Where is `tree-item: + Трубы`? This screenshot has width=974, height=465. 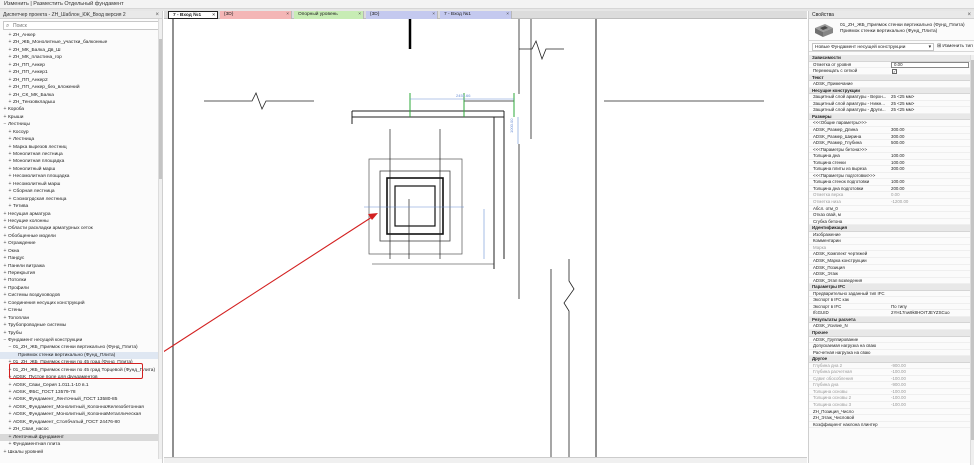
tree-item: + Трубы is located at coordinates (81, 333).